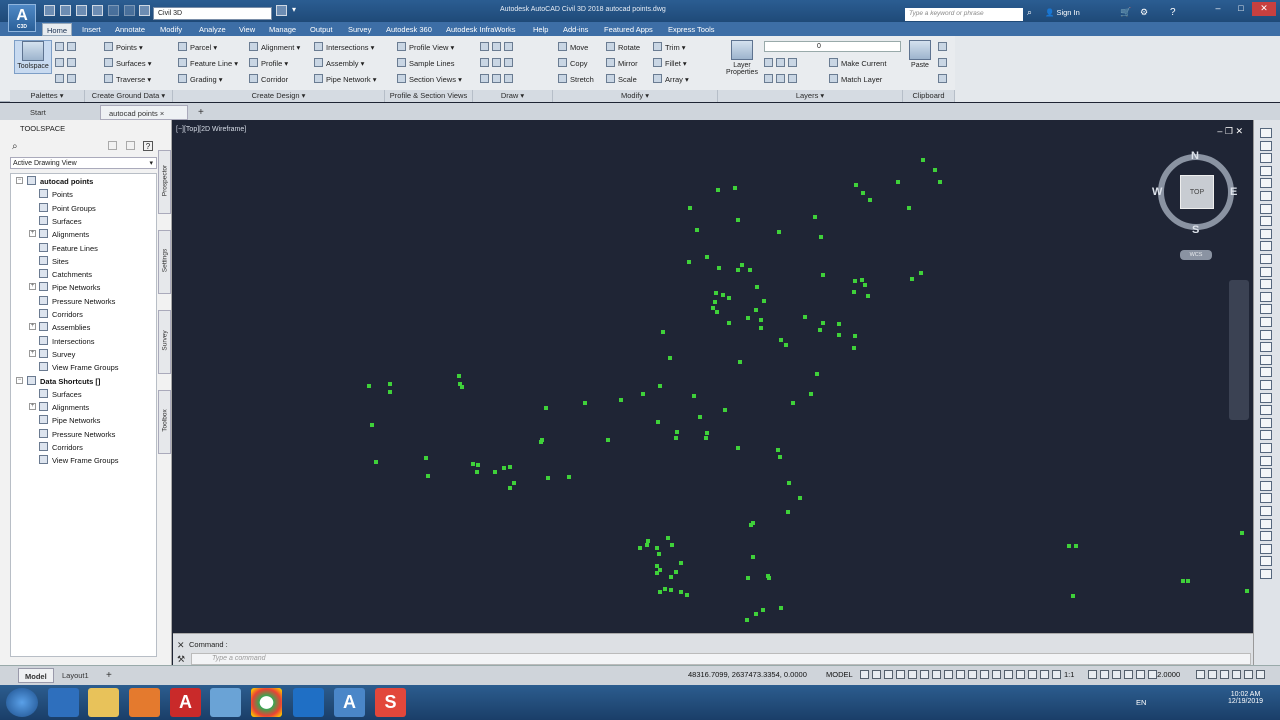  Describe the element at coordinates (1264, 9) in the screenshot. I see `close-button: ✕` at that location.